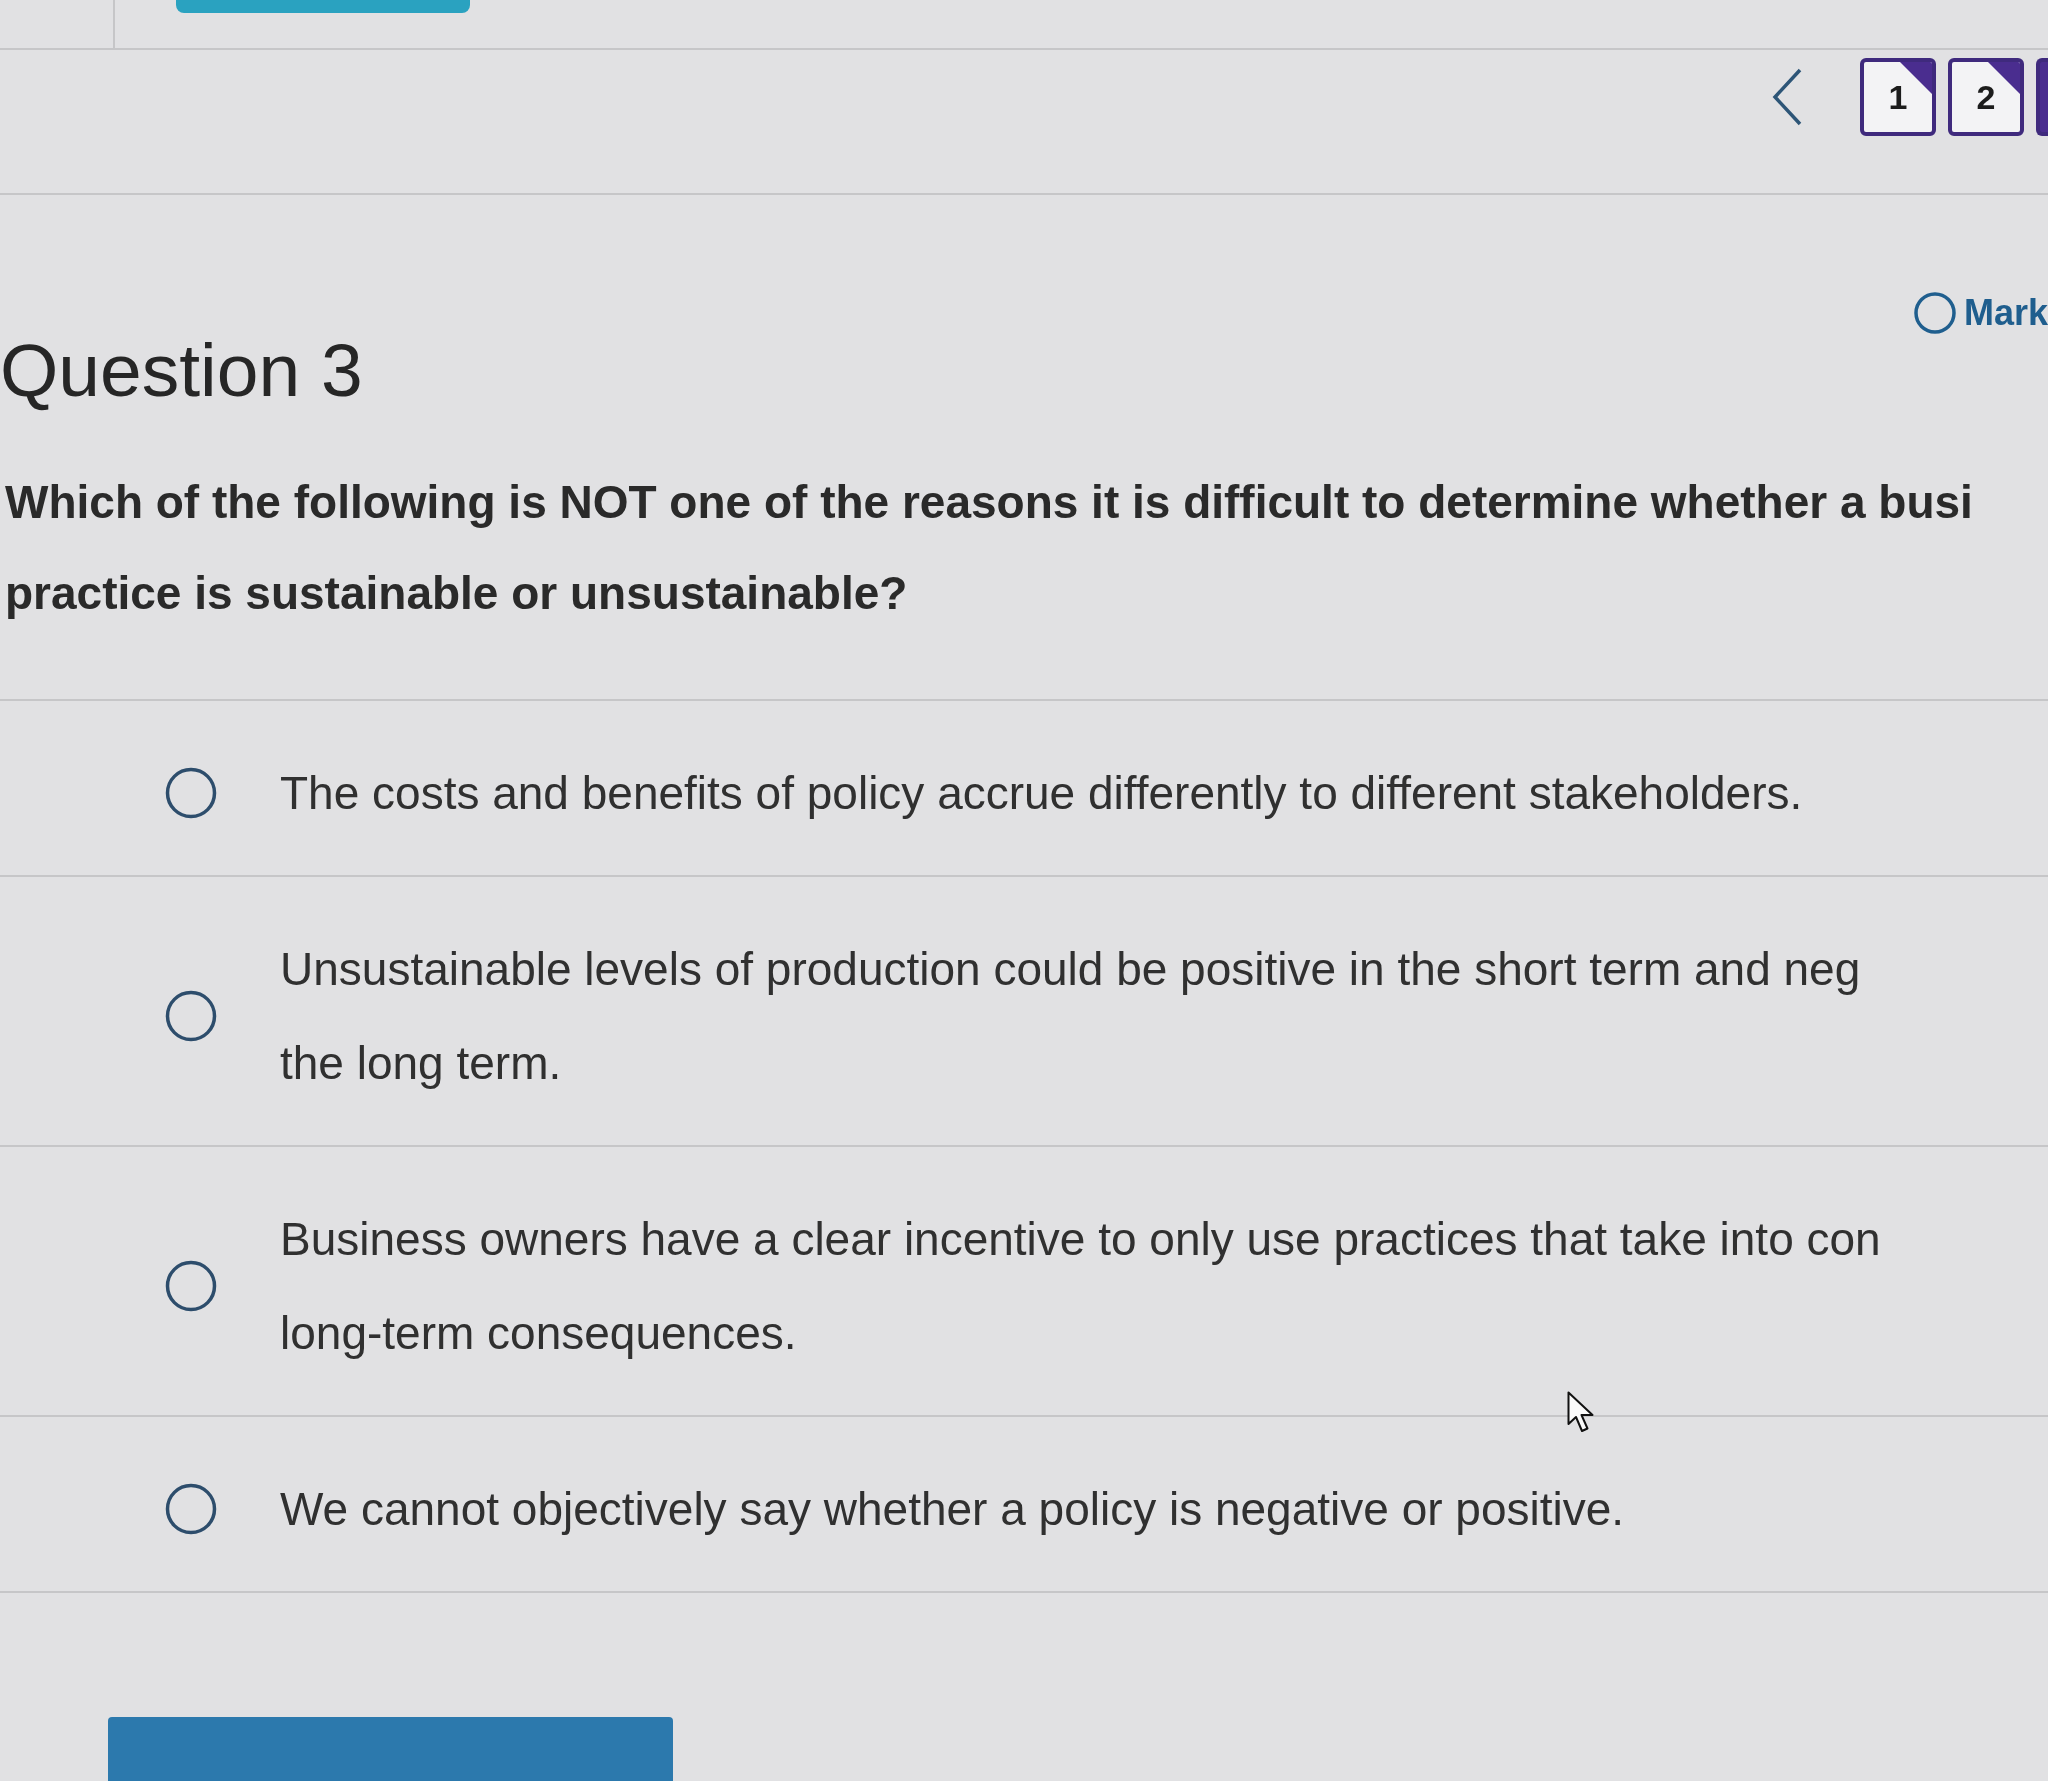  Describe the element at coordinates (989, 548) in the screenshot. I see `question-text: Which of the following is NOT one of the reasons it is difficult to determine whether a busi practice is sustainable or unsustainable?` at that location.